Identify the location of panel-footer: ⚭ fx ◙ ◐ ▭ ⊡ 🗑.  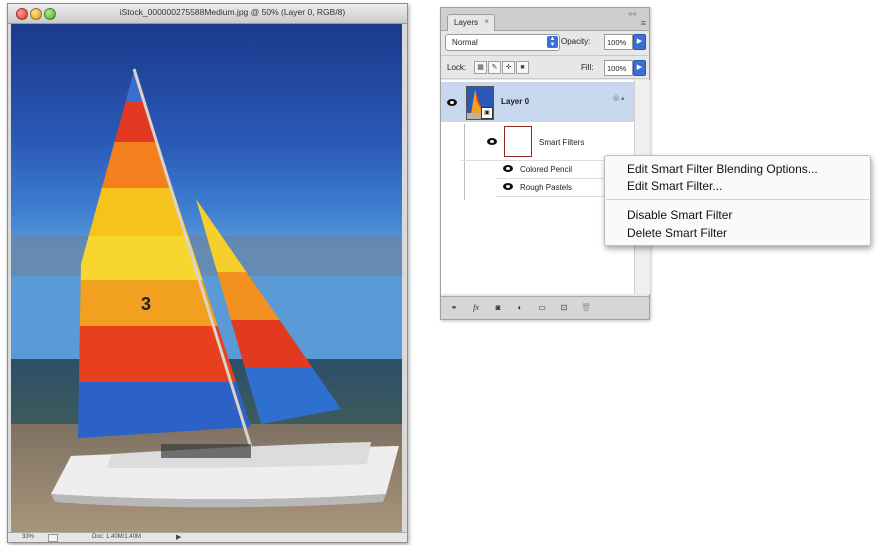
(545, 307).